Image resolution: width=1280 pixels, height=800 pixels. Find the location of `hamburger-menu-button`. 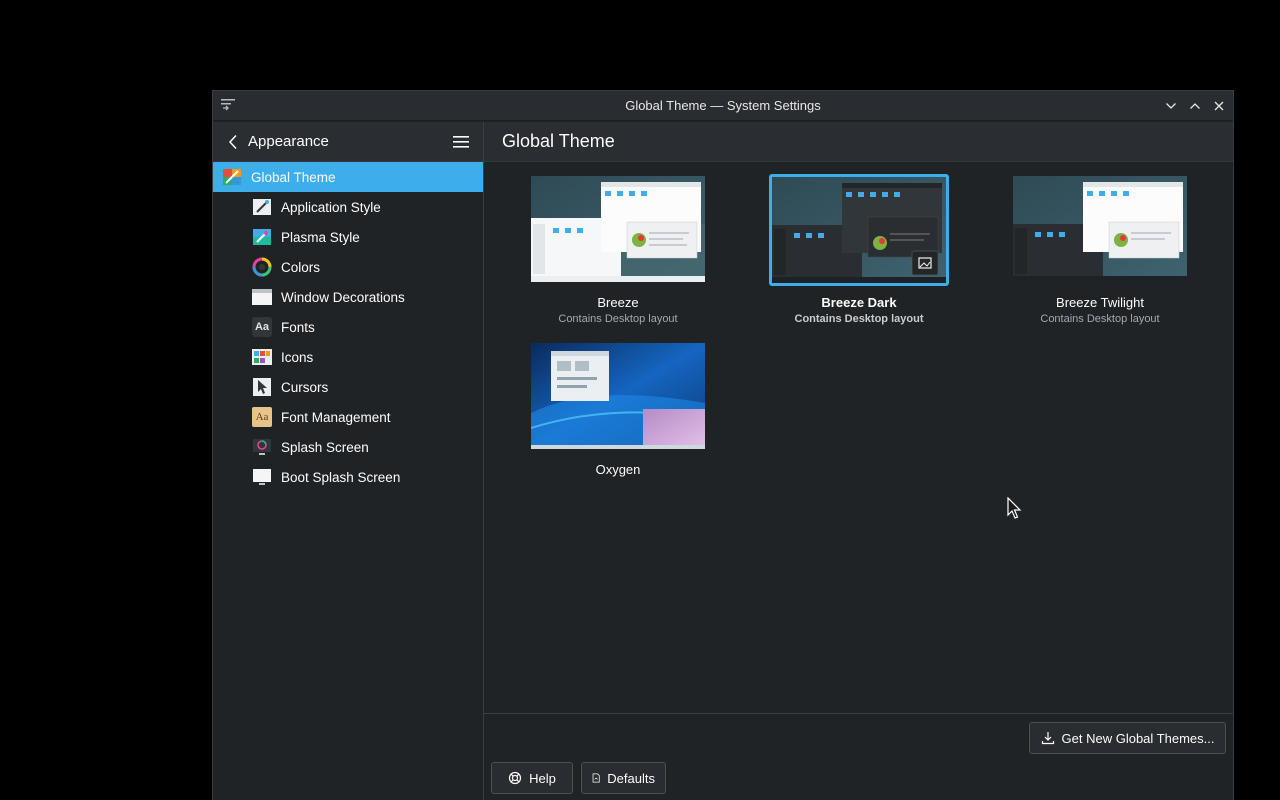

hamburger-menu-button is located at coordinates (461, 142).